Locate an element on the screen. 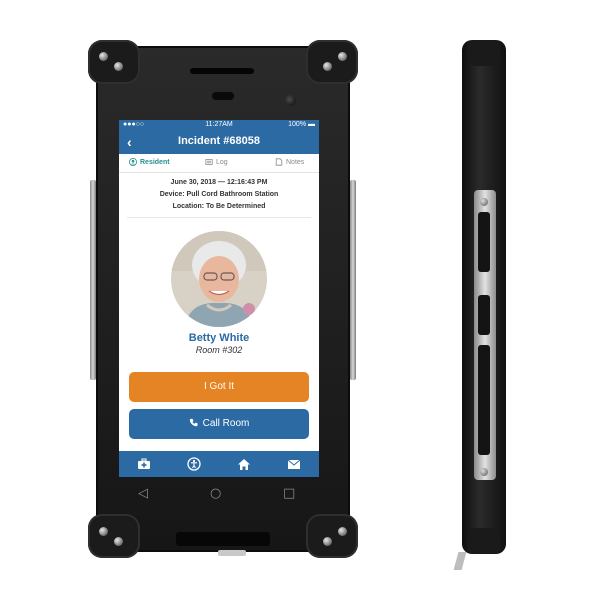 The image size is (600, 600). tab-resident: Resident is located at coordinates (149, 162).